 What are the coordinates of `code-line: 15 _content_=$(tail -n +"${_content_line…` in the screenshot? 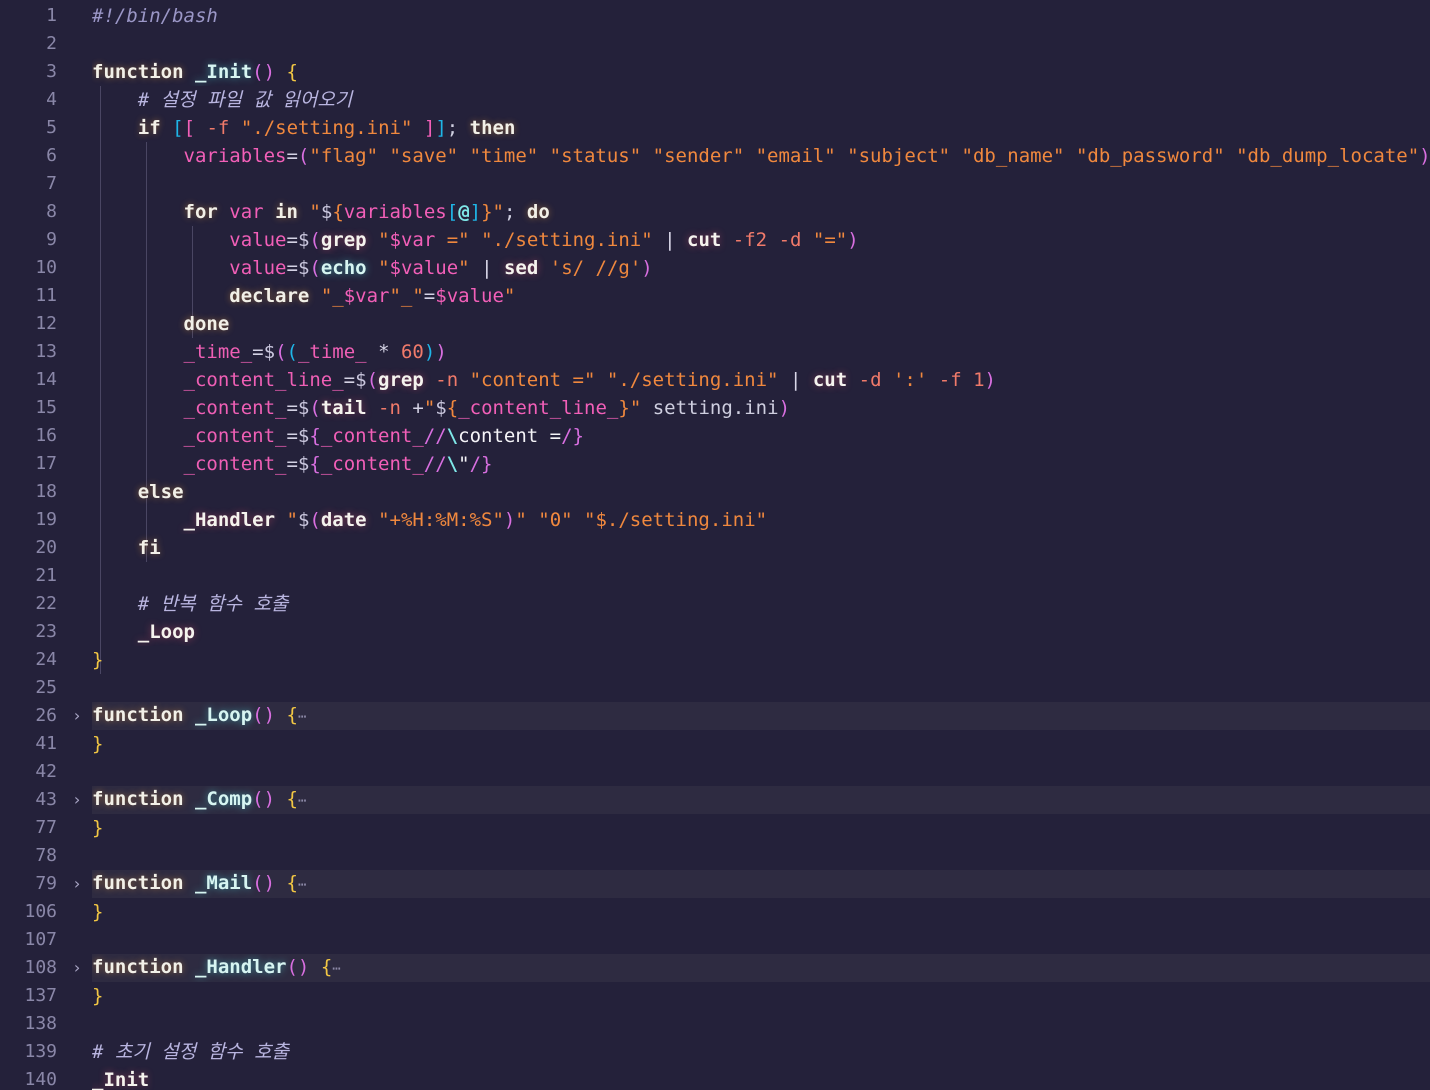 It's located at (715, 408).